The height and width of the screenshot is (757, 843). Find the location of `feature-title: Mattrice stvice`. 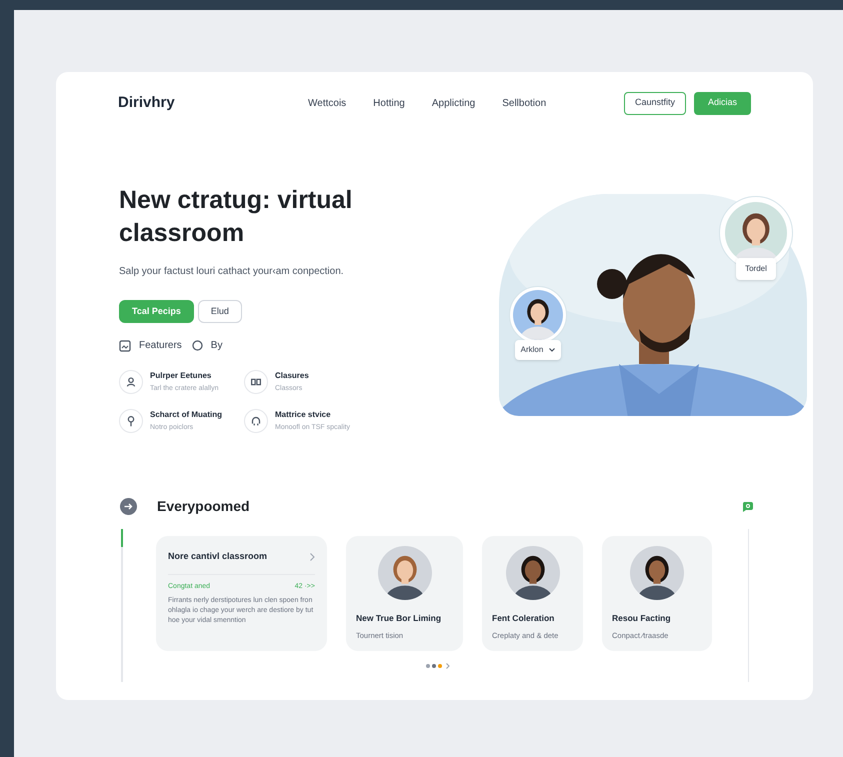

feature-title: Mattrice stvice is located at coordinates (303, 414).